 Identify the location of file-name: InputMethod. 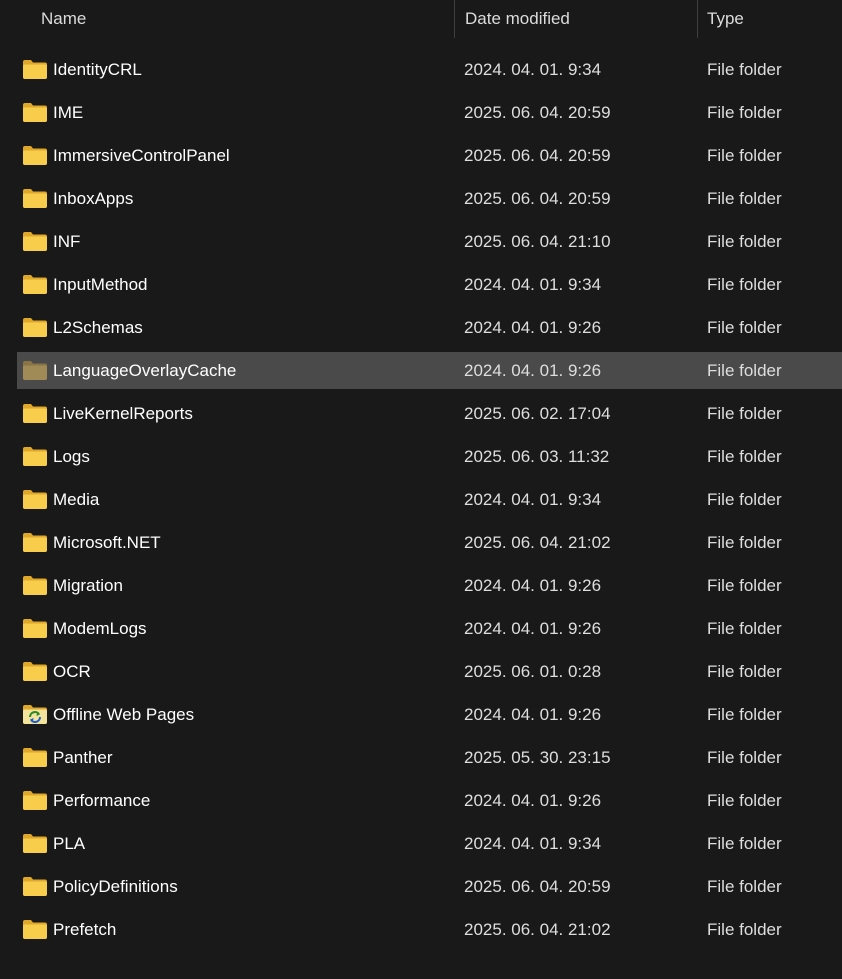
(100, 284).